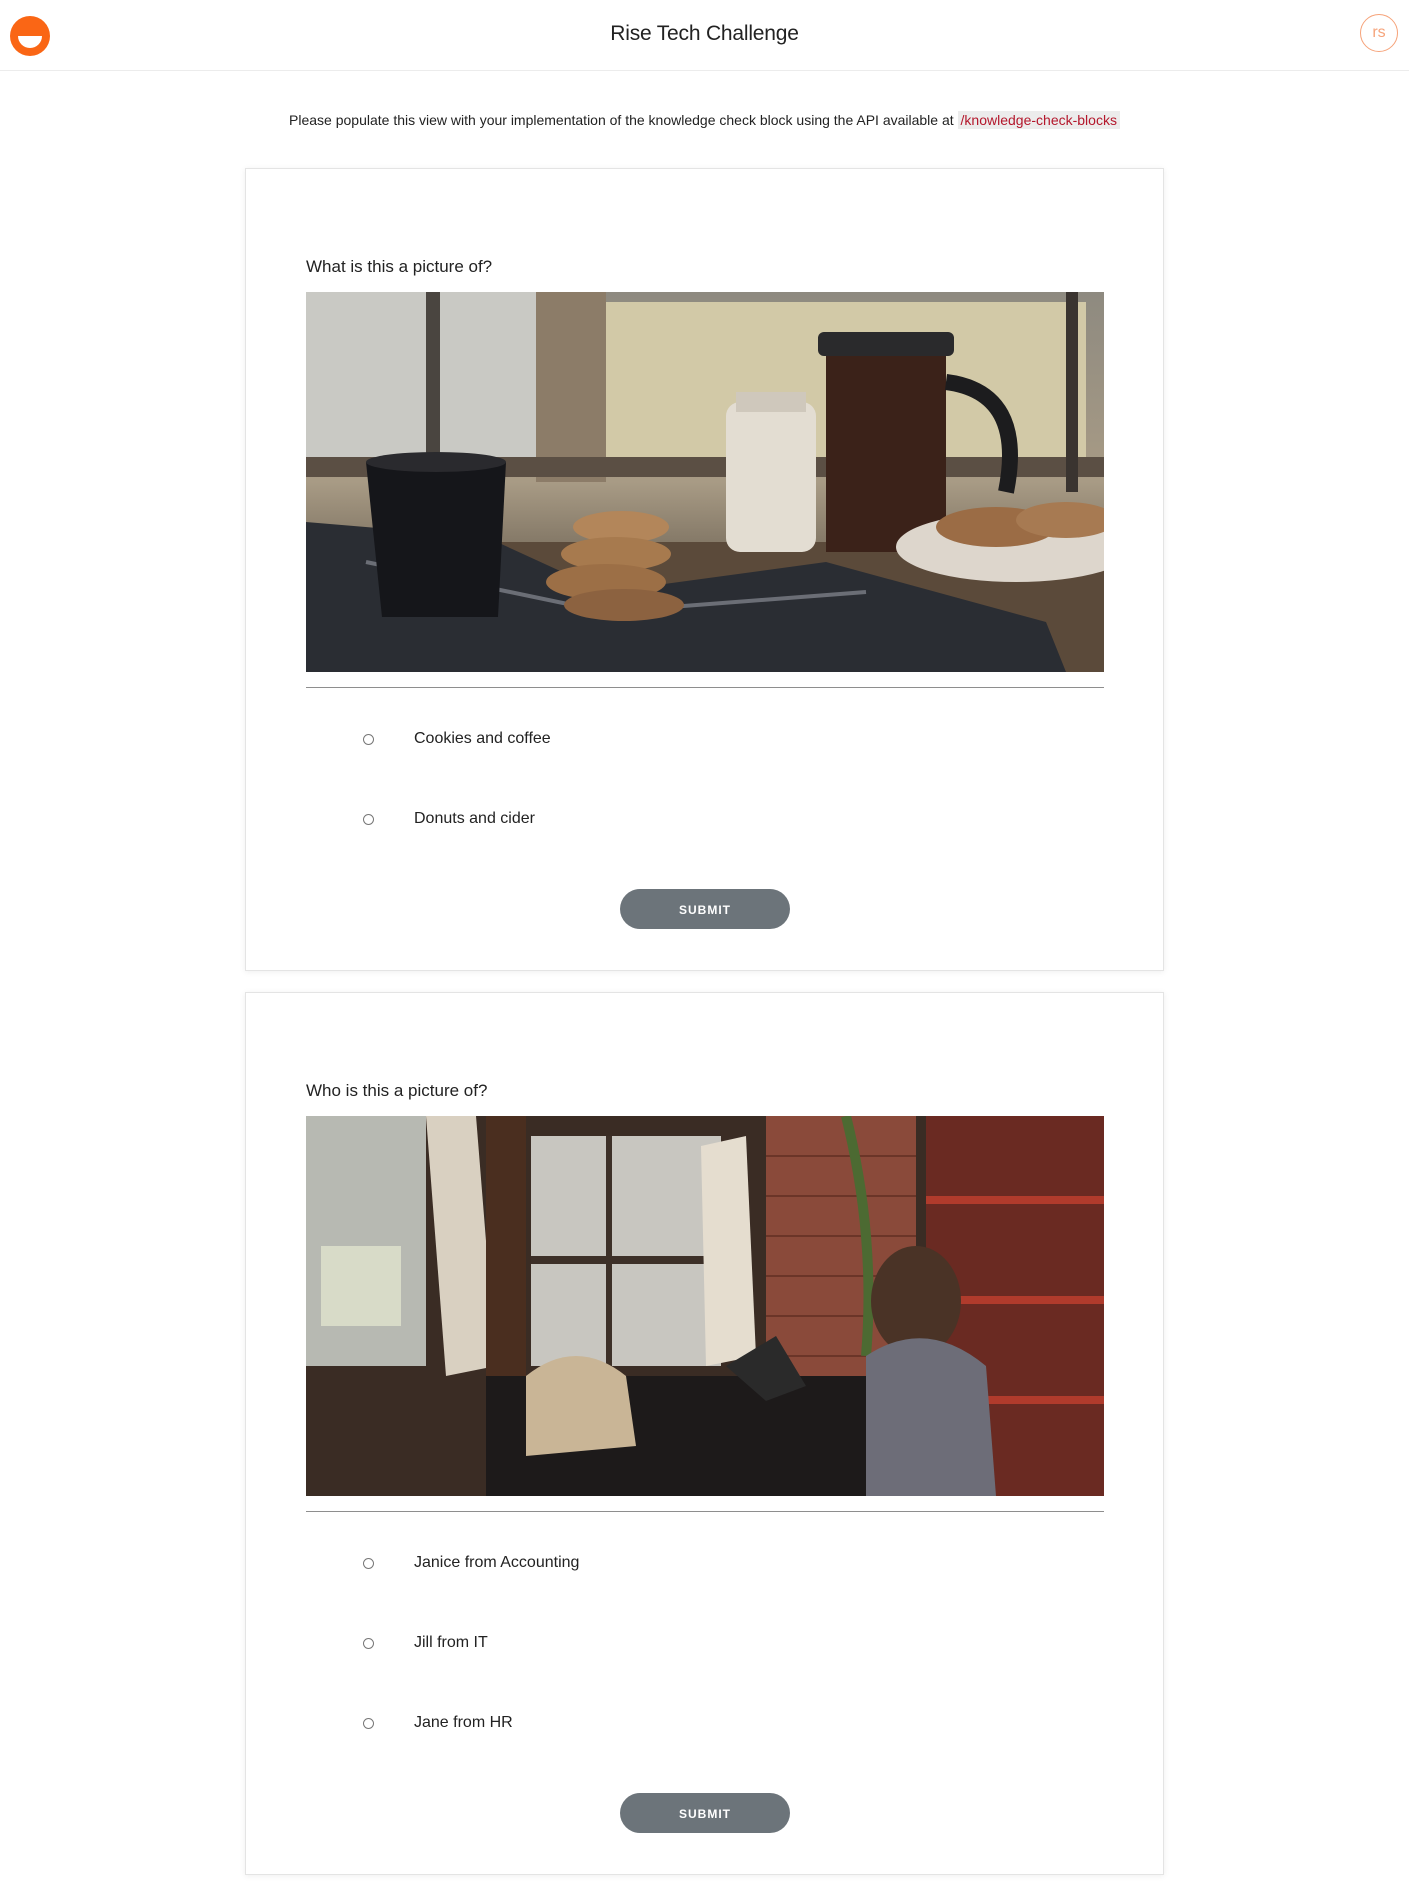 The height and width of the screenshot is (1894, 1409). Describe the element at coordinates (463, 1722) in the screenshot. I see `answer-label: Jane from HR` at that location.